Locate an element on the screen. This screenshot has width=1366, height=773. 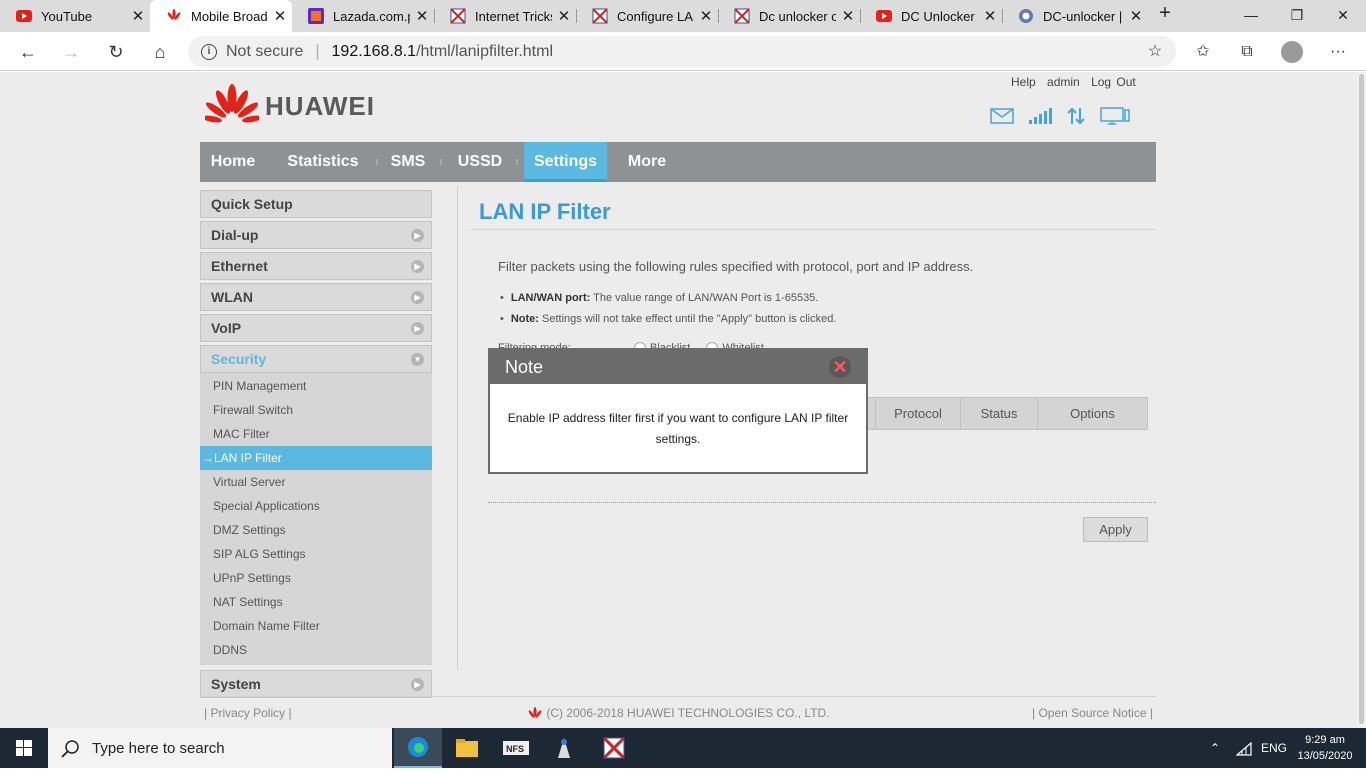
nav-home: Home is located at coordinates (233, 162).